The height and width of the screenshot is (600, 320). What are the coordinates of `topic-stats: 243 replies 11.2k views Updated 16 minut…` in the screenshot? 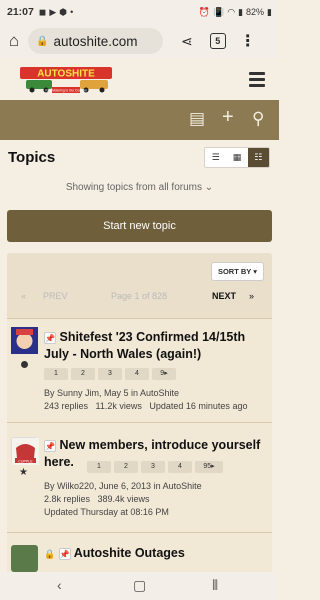 It's located at (146, 406).